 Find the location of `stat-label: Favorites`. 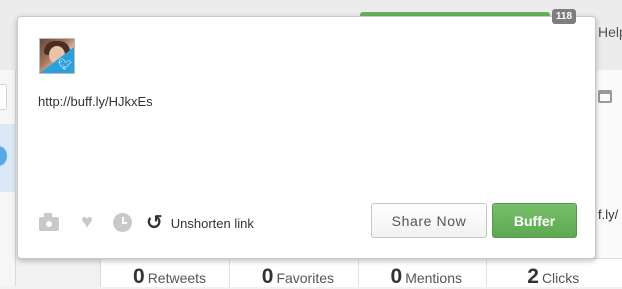

stat-label: Favorites is located at coordinates (305, 278).